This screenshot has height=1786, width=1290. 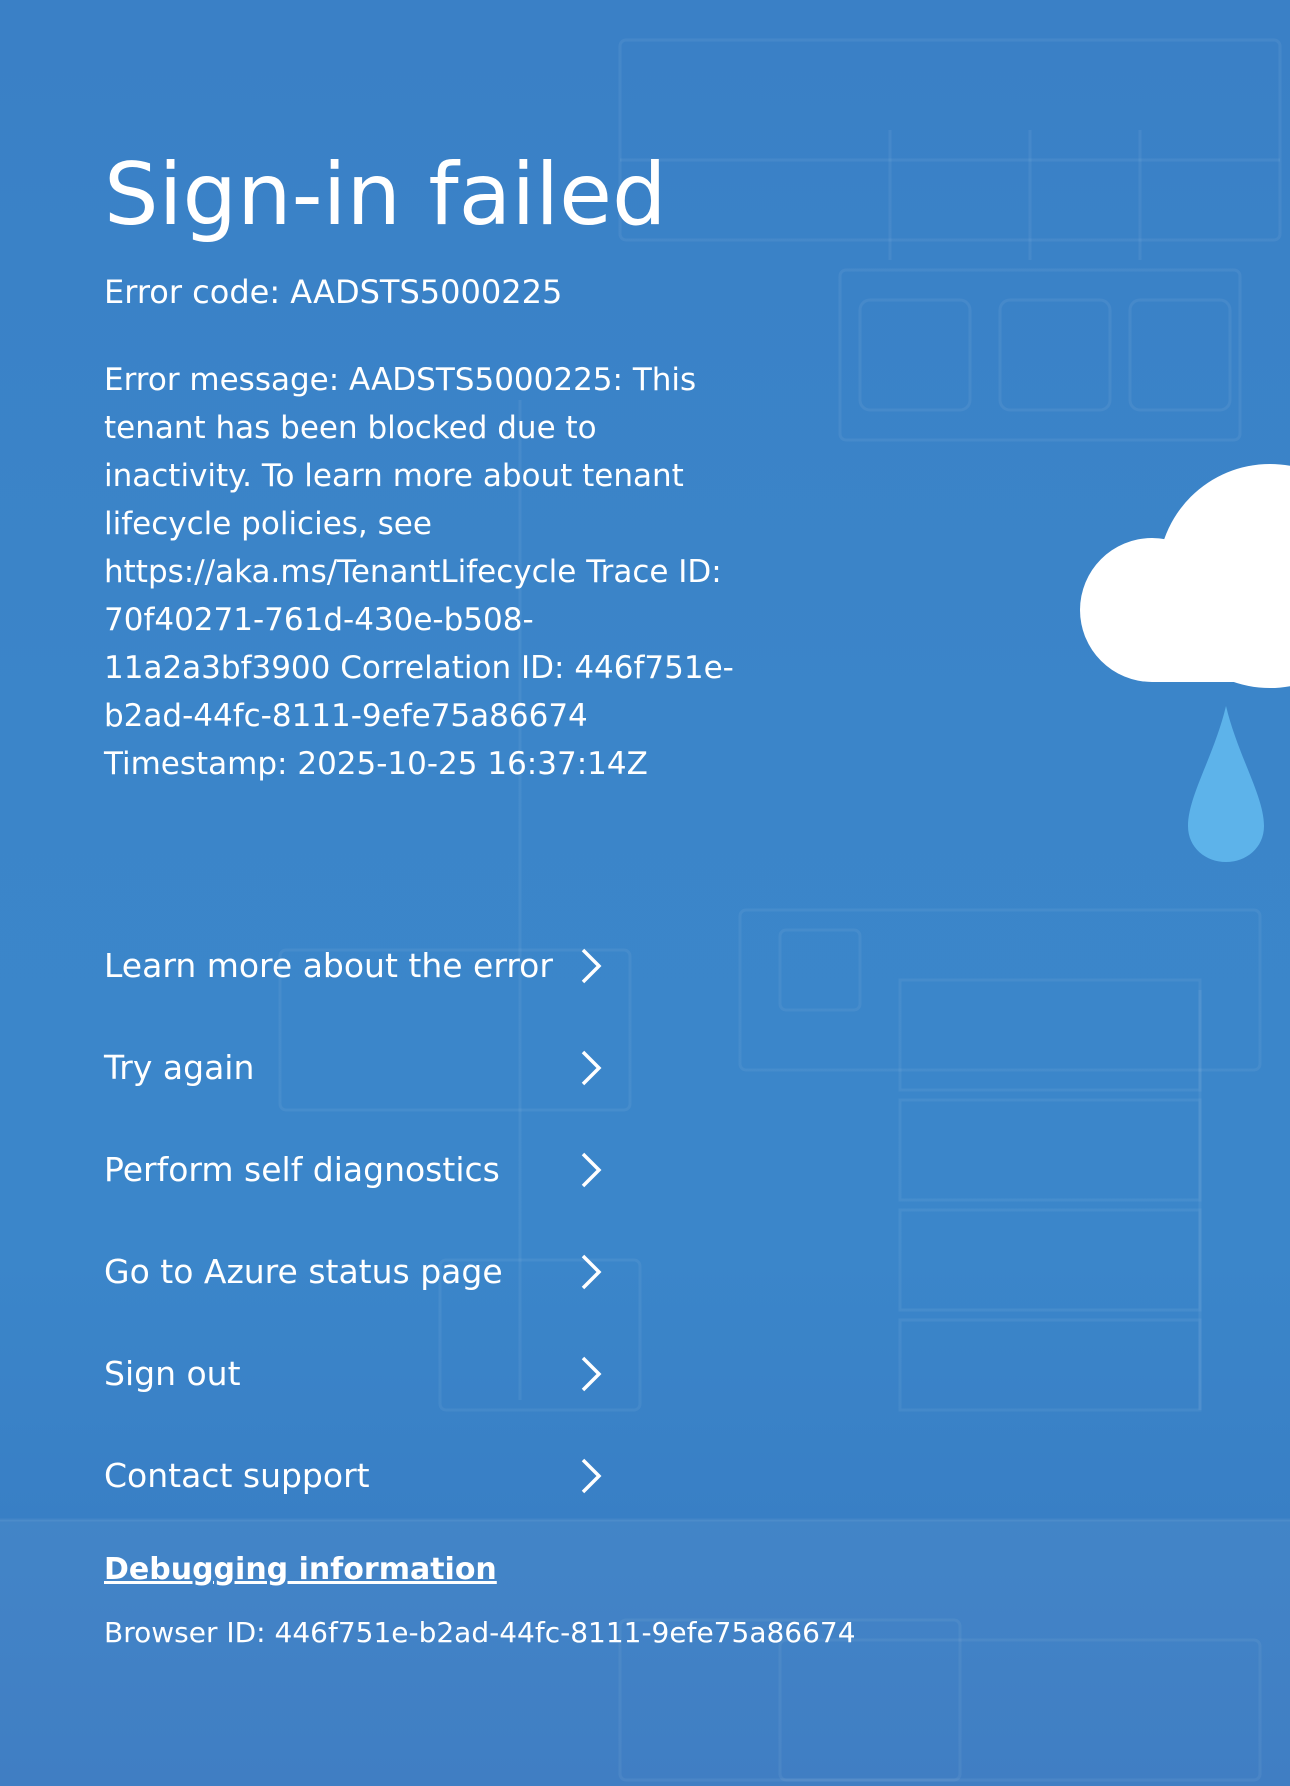 I want to click on try-again-link: Try again, so click(x=354, y=1093).